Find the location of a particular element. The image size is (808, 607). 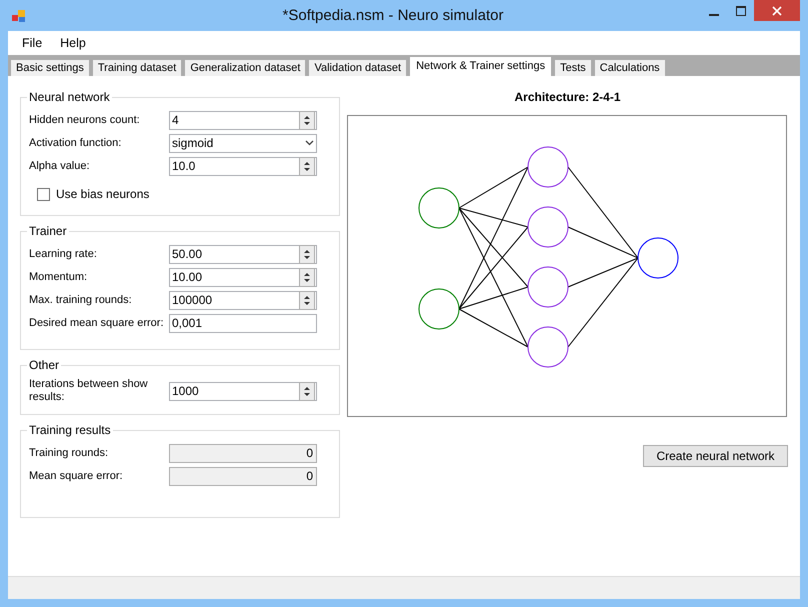

close-button is located at coordinates (777, 10).